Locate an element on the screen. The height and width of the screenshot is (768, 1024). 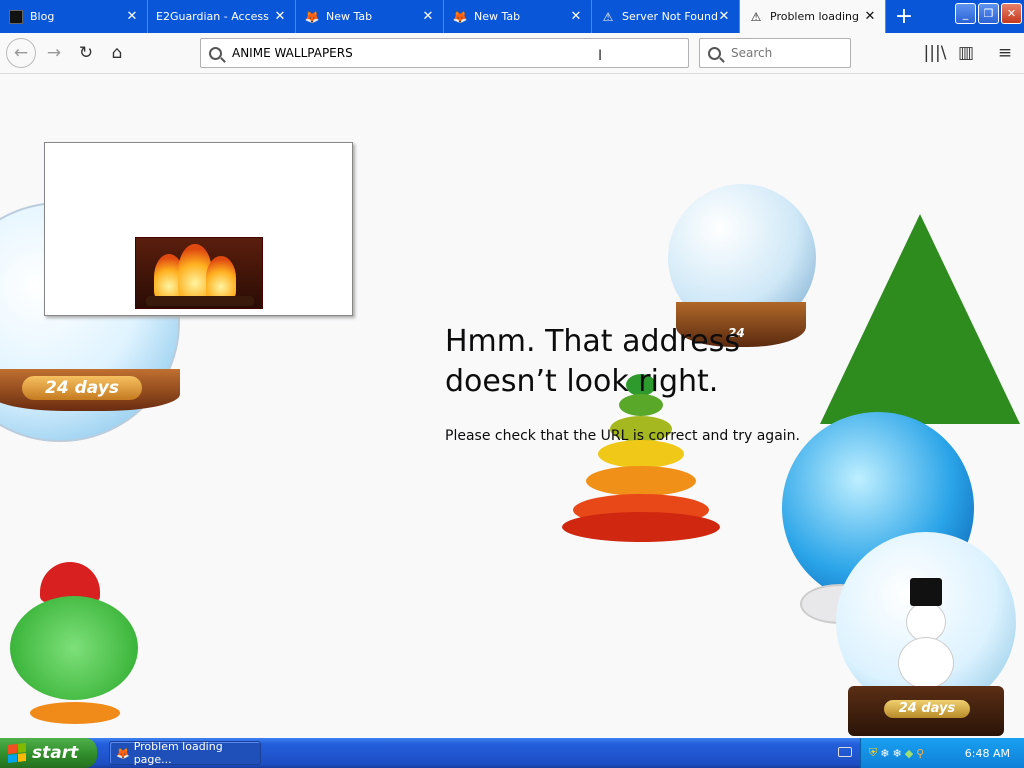
tab-new-tab-1: 🦊 New Tab ✕ is located at coordinates (370, 16).